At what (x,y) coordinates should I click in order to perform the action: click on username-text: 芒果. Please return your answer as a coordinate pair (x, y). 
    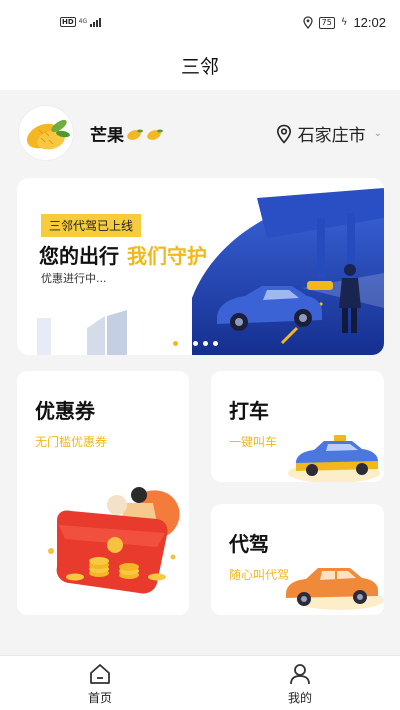
    Looking at the image, I should click on (107, 136).